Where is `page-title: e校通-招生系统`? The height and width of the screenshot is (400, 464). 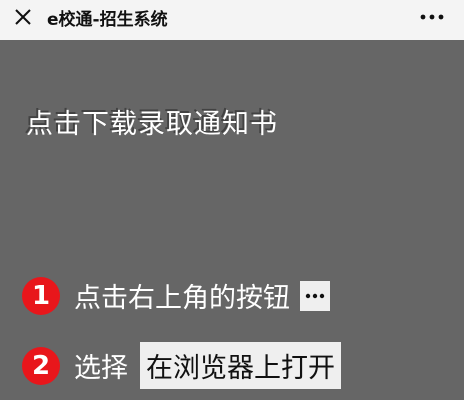
page-title: e校通-招生系统 is located at coordinates (107, 20).